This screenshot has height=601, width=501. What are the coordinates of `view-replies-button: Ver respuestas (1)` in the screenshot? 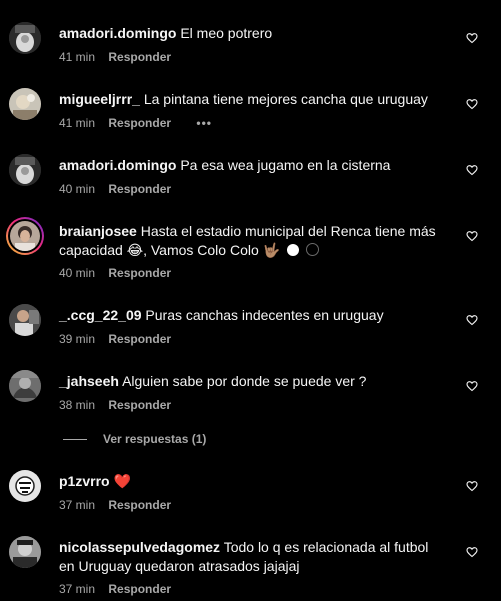 It's located at (134, 439).